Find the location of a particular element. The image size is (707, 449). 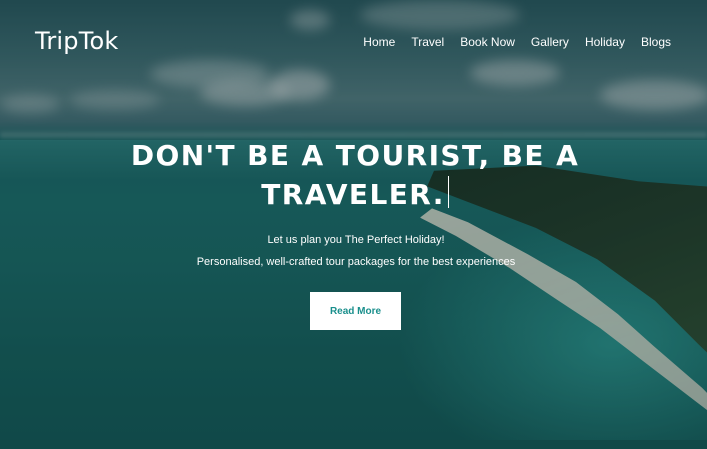

hero-headline-line1: DON'T BE A TOURIST, BE A is located at coordinates (355, 155).